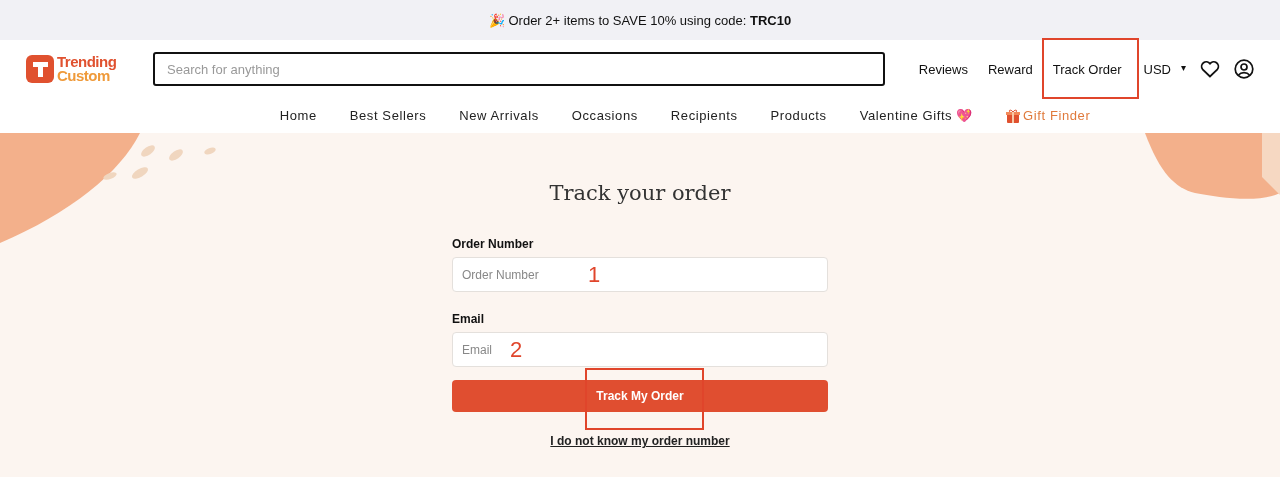 This screenshot has width=1280, height=477. What do you see at coordinates (704, 115) in the screenshot?
I see `nav-link: Recipients` at bounding box center [704, 115].